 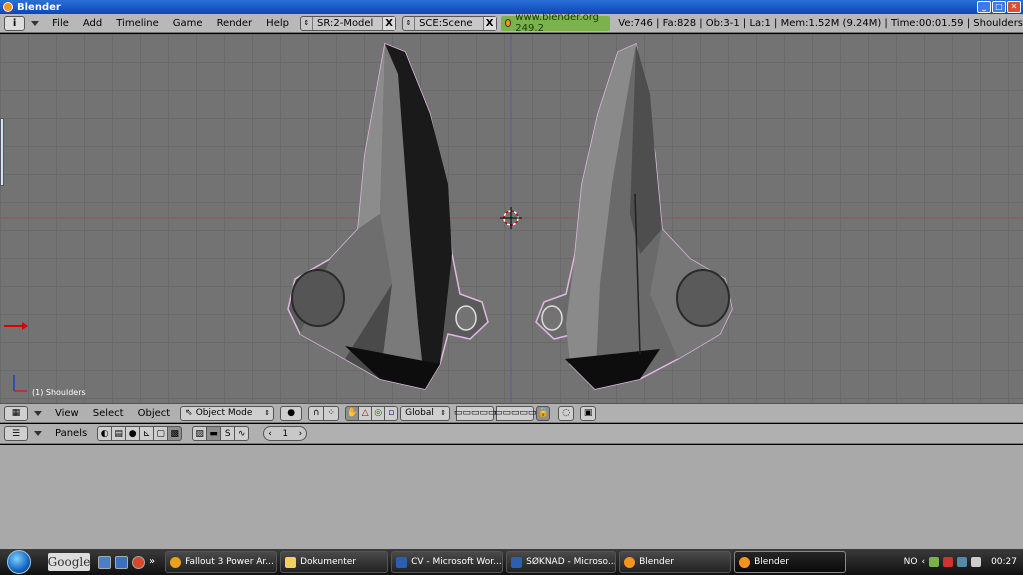 What do you see at coordinates (71, 433) in the screenshot?
I see `panels-menu: Panels` at bounding box center [71, 433].